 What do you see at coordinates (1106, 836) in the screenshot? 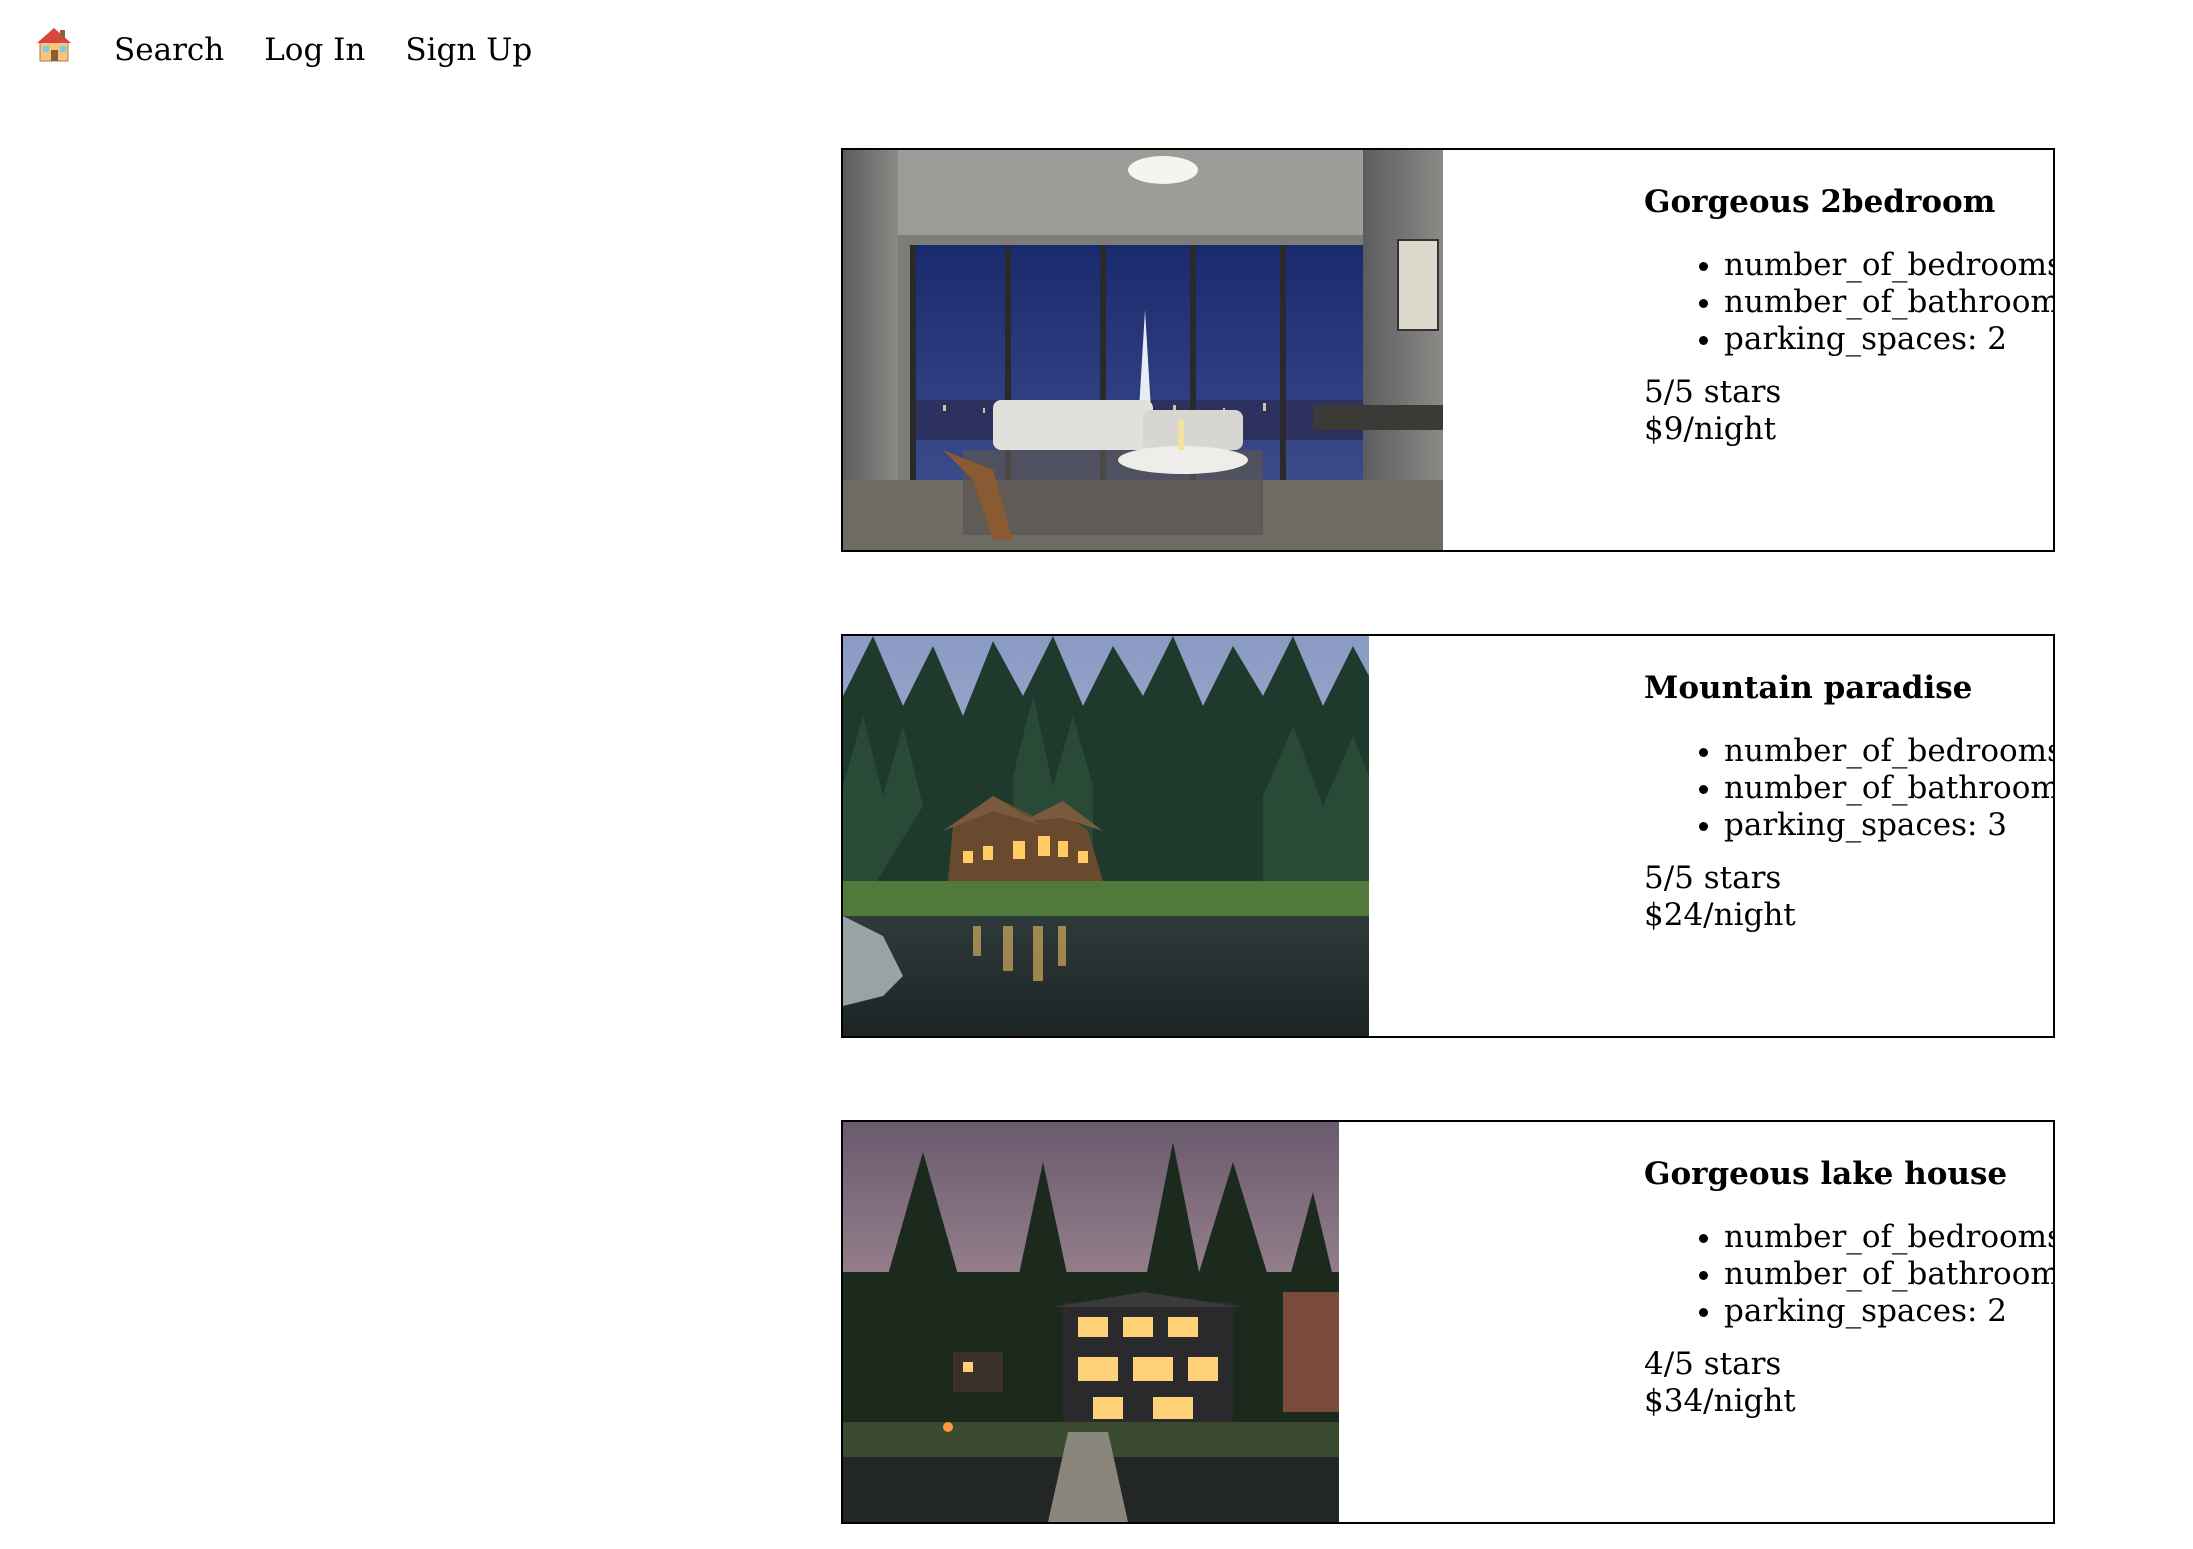
I see `listing-image-cabin` at bounding box center [1106, 836].